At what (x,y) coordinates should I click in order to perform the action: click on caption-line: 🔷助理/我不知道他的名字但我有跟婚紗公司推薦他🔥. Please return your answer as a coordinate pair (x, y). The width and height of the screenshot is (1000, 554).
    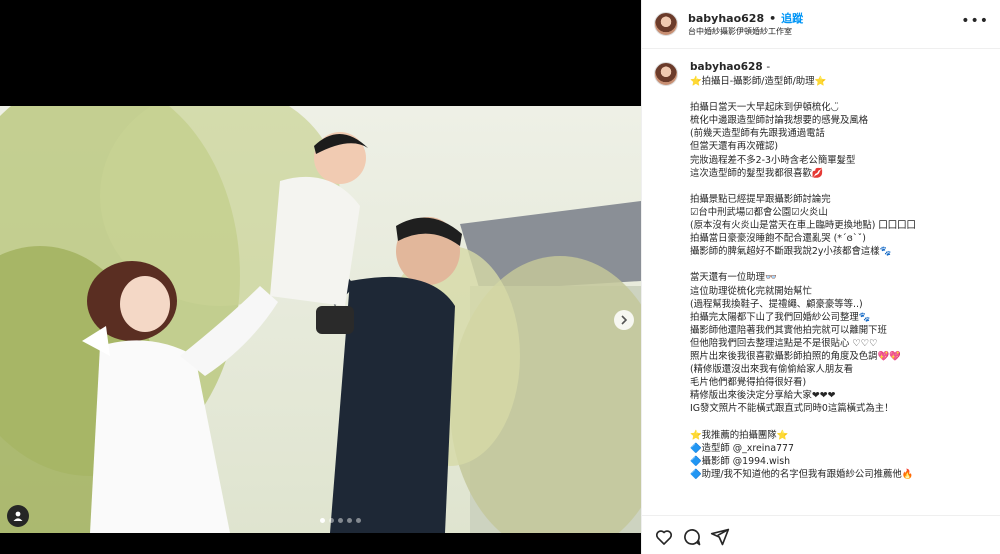
    Looking at the image, I should click on (802, 474).